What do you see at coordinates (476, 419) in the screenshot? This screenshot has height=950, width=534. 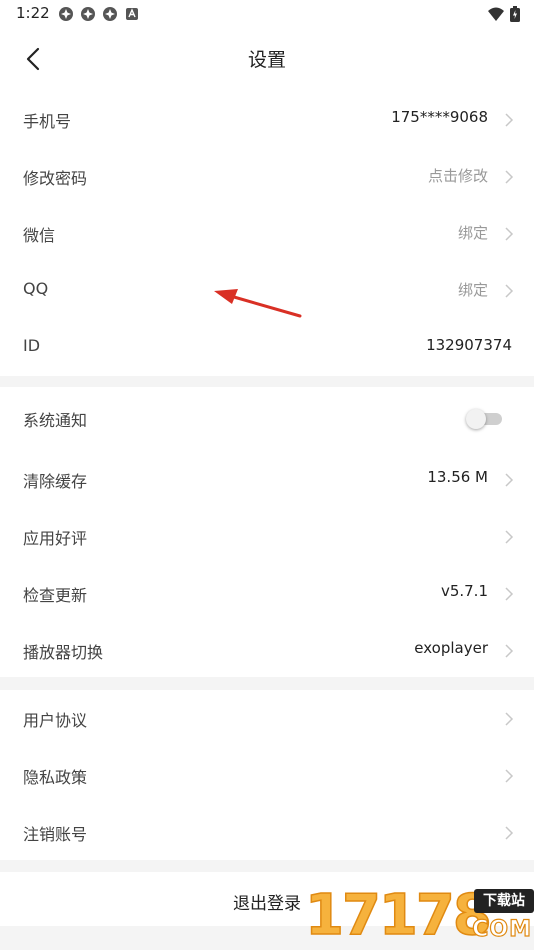 I see `toggle-knob` at bounding box center [476, 419].